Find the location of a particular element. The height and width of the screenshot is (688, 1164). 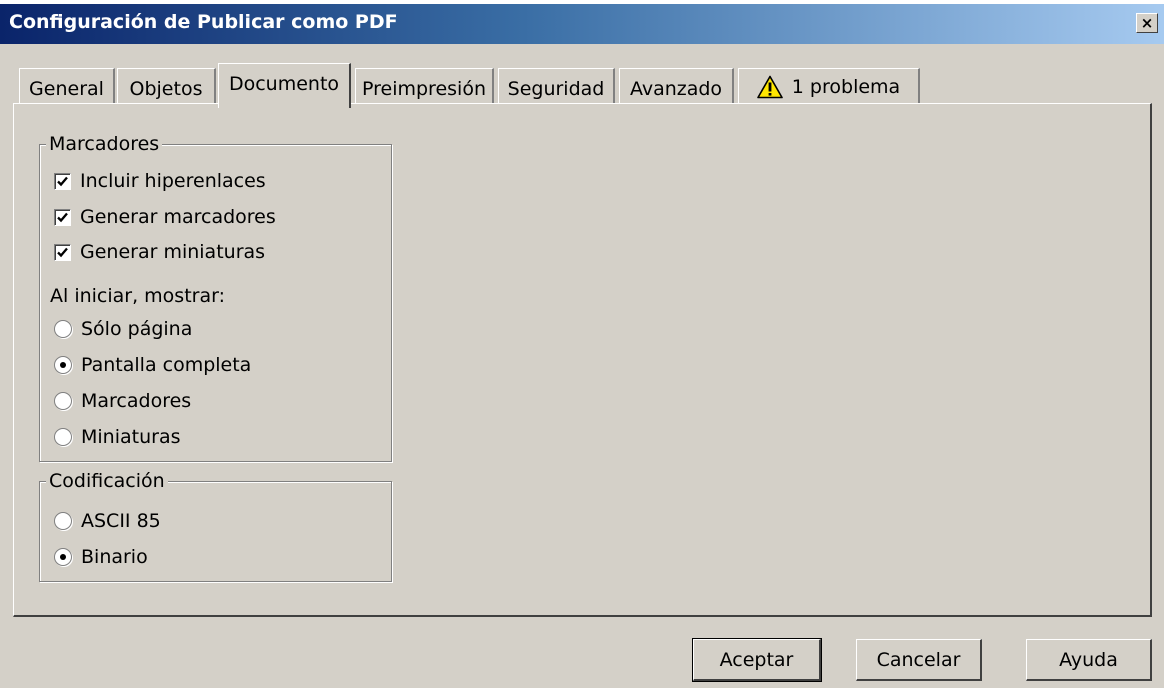

radio-single-page: Sólo página is located at coordinates (123, 329).